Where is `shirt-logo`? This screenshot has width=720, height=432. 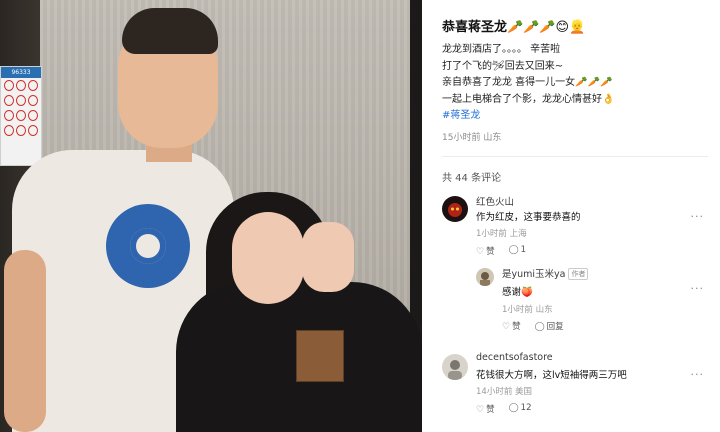 shirt-logo is located at coordinates (148, 246).